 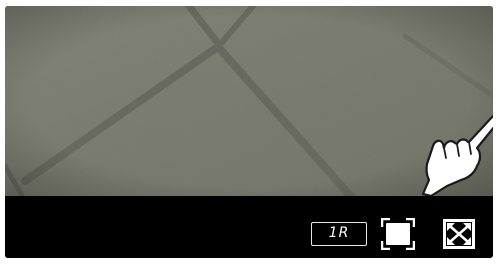 I want to click on playback-rate-button: 1R, so click(x=339, y=234).